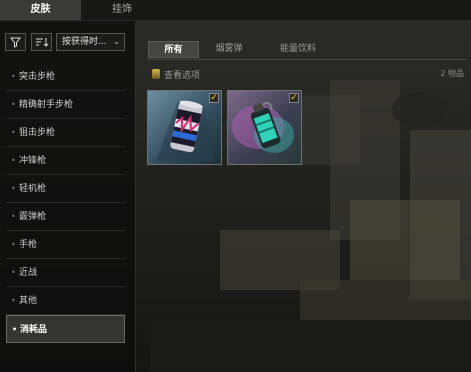 Image resolution: width=471 pixels, height=372 pixels. I want to click on sidebar-item-other: • 其他, so click(65, 301).